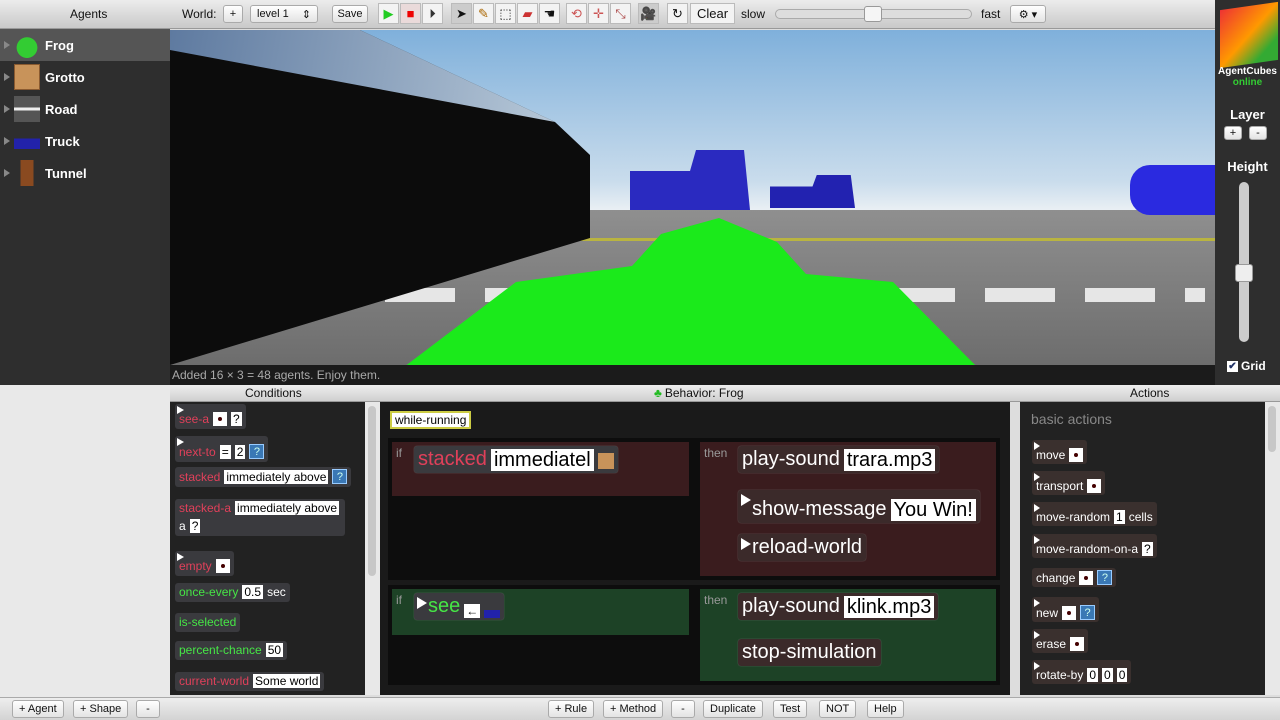  Describe the element at coordinates (240, 452) in the screenshot. I see `number-input: 2` at that location.